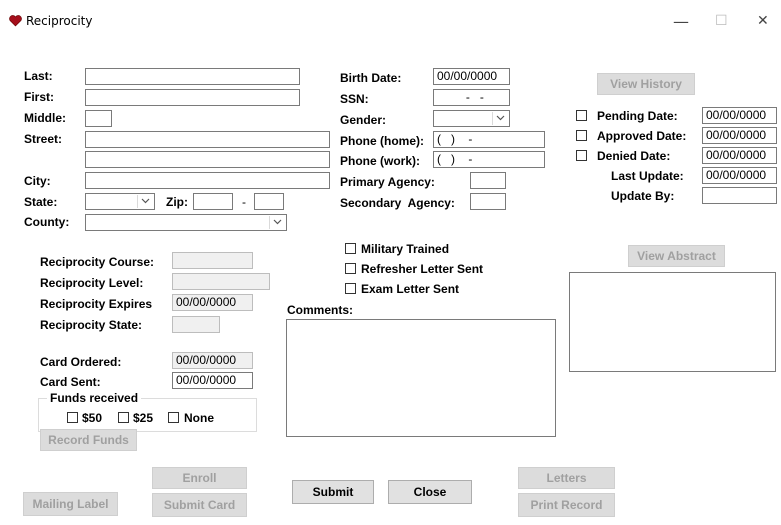 The image size is (781, 525). What do you see at coordinates (199, 478) in the screenshot?
I see `enroll-button: Enroll` at bounding box center [199, 478].